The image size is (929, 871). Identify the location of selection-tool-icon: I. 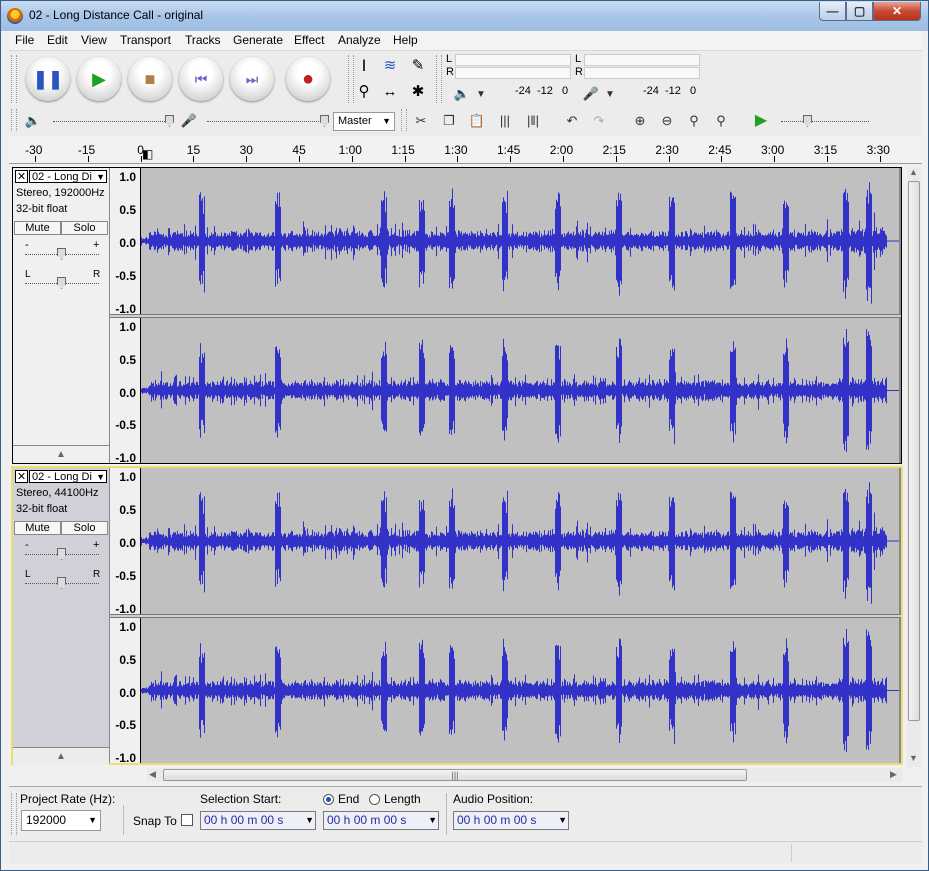
(364, 66).